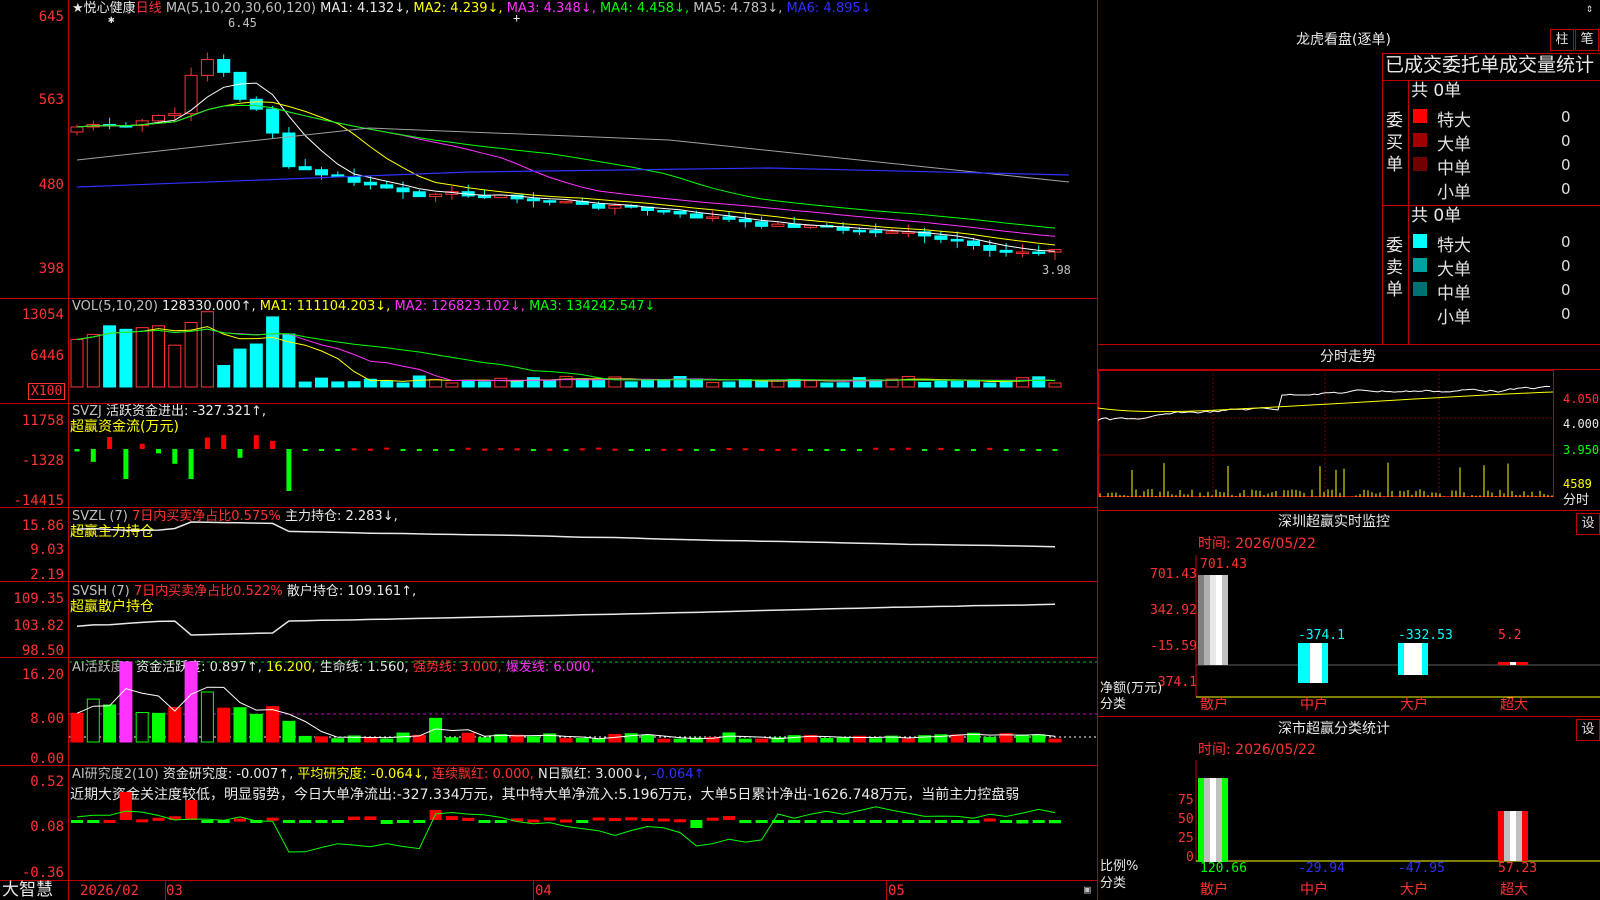 The width and height of the screenshot is (1600, 900). Describe the element at coordinates (1186, 819) in the screenshot. I see `sz-stats-y-label-1: 50` at that location.